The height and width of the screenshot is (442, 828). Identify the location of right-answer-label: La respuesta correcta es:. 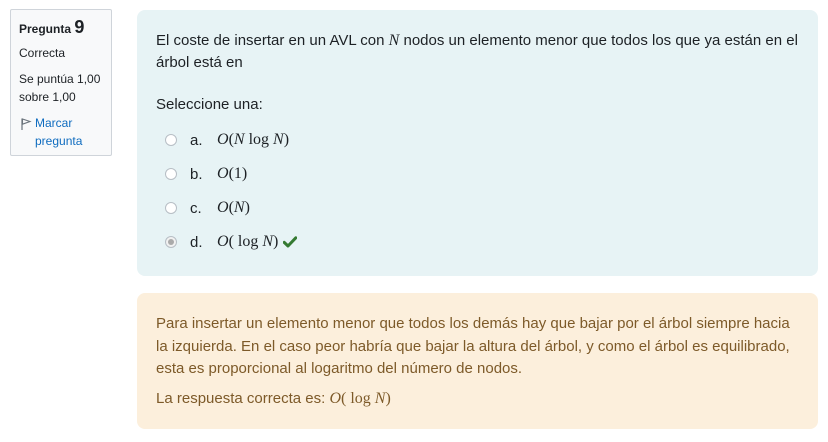
(243, 398).